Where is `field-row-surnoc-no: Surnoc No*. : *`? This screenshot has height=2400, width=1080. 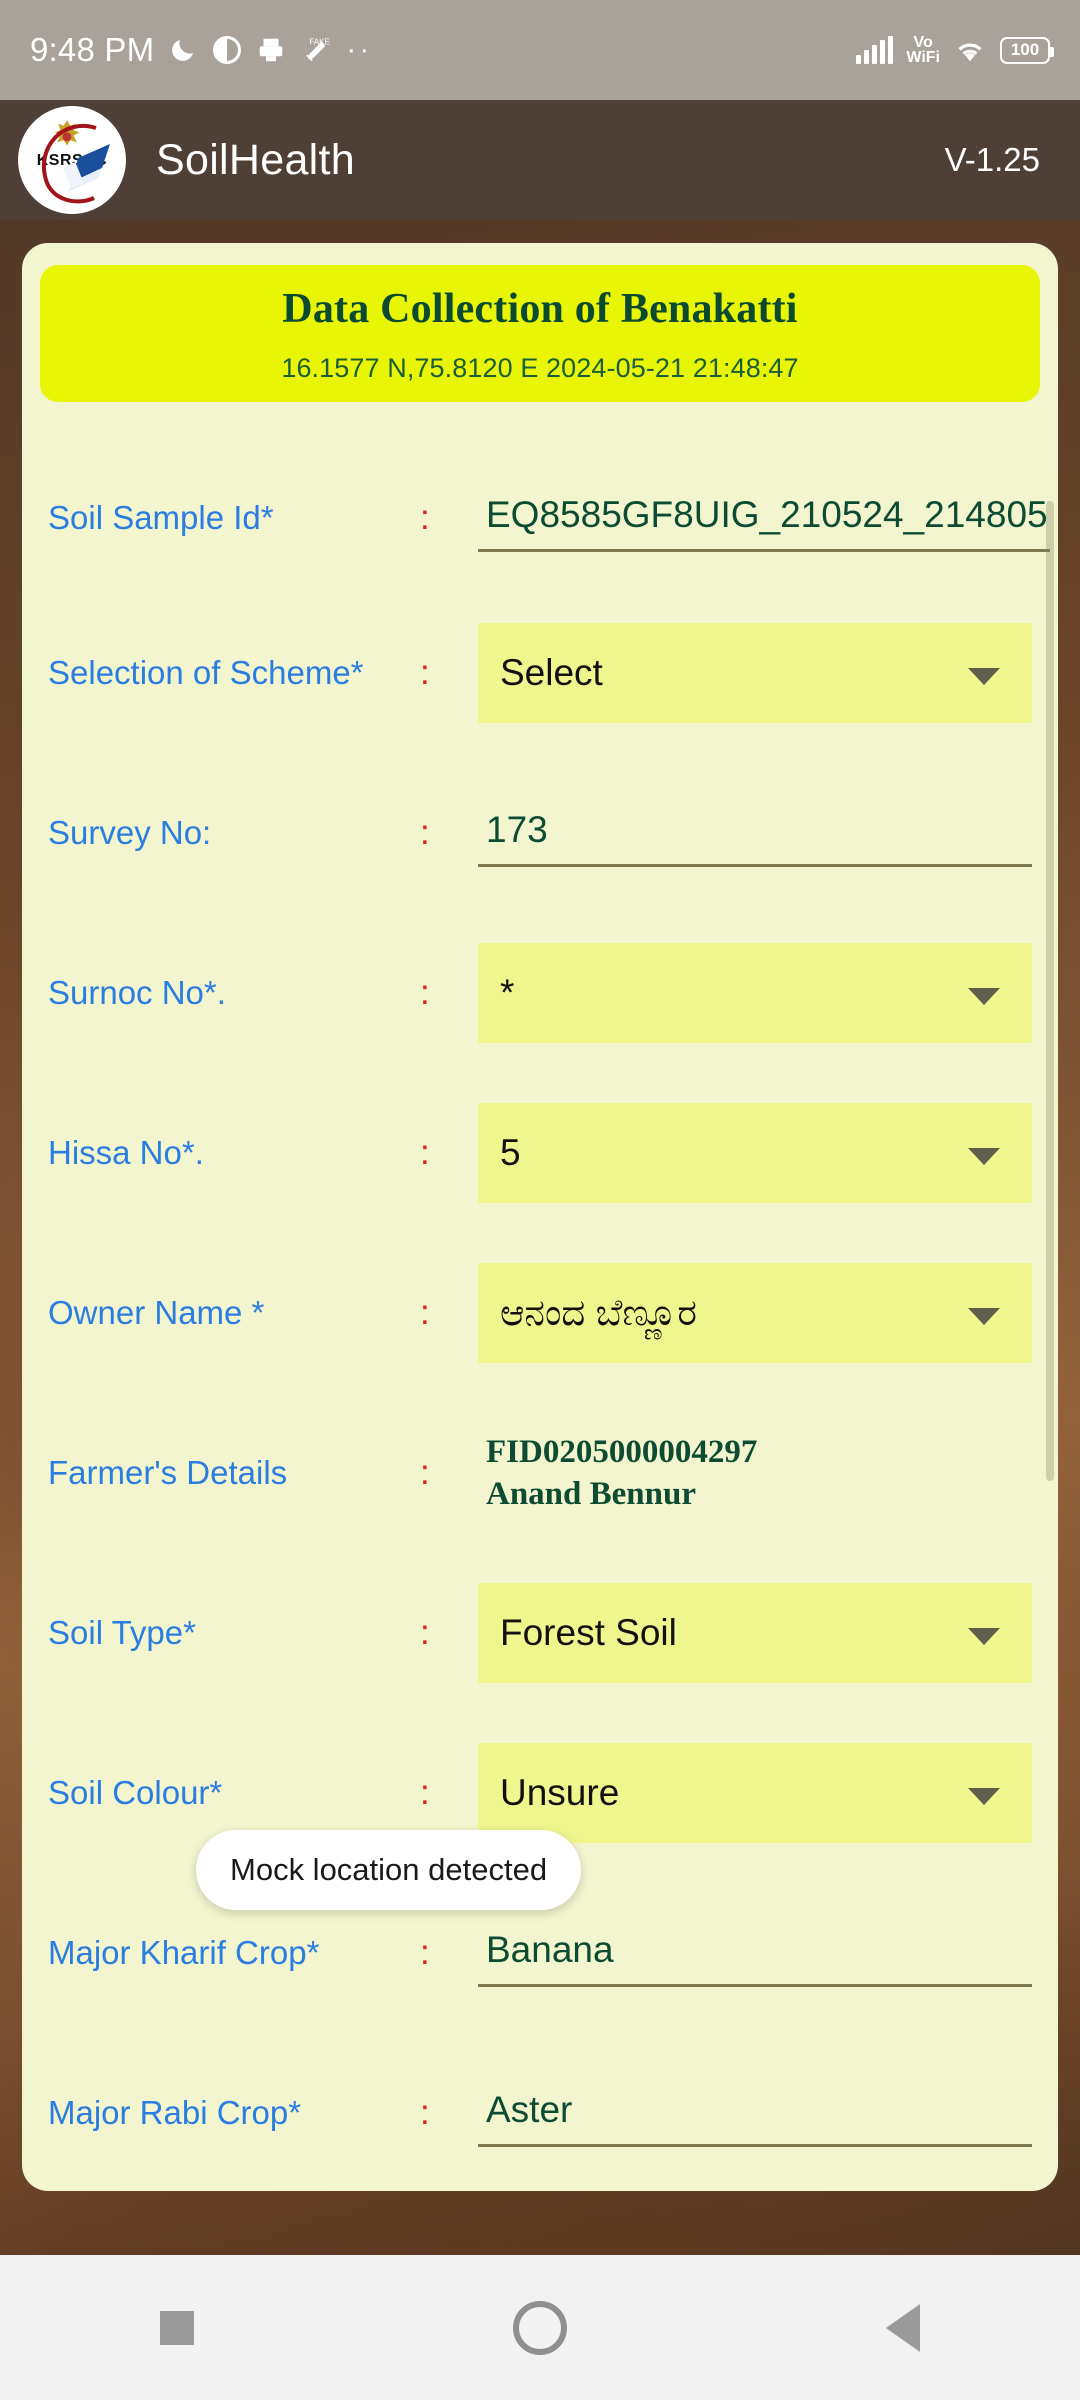
field-row-surnoc-no: Surnoc No*. : * is located at coordinates (540, 993).